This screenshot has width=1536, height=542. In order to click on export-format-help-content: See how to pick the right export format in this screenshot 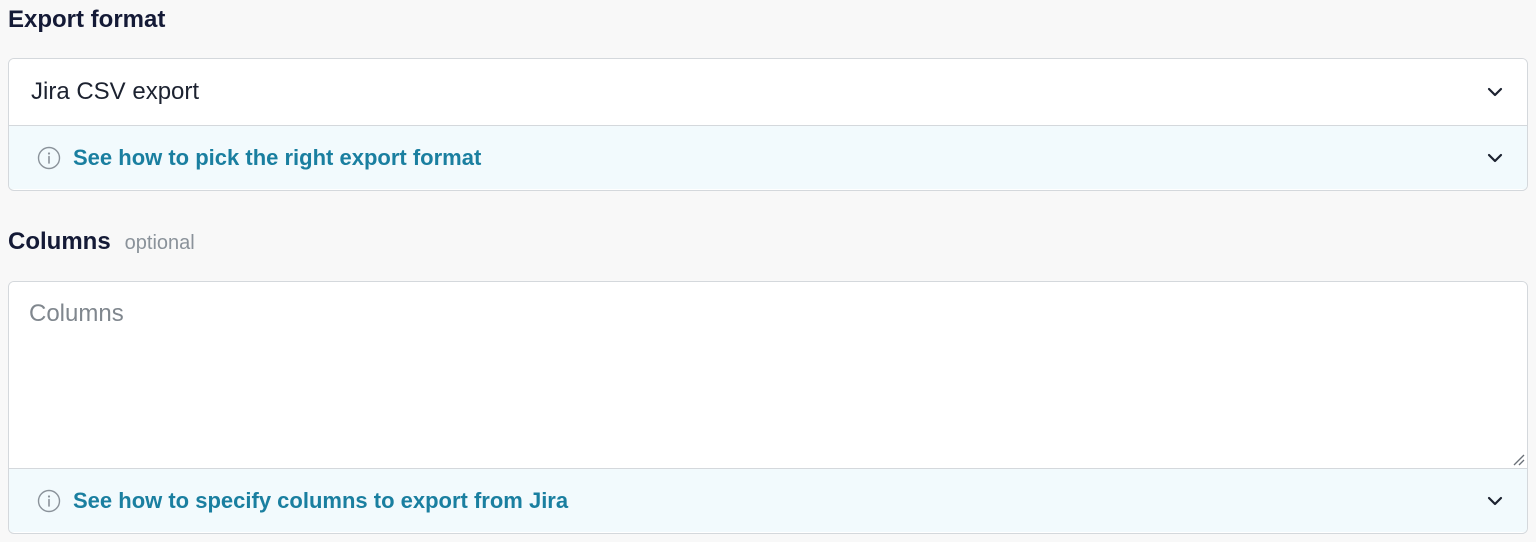, I will do `click(259, 158)`.